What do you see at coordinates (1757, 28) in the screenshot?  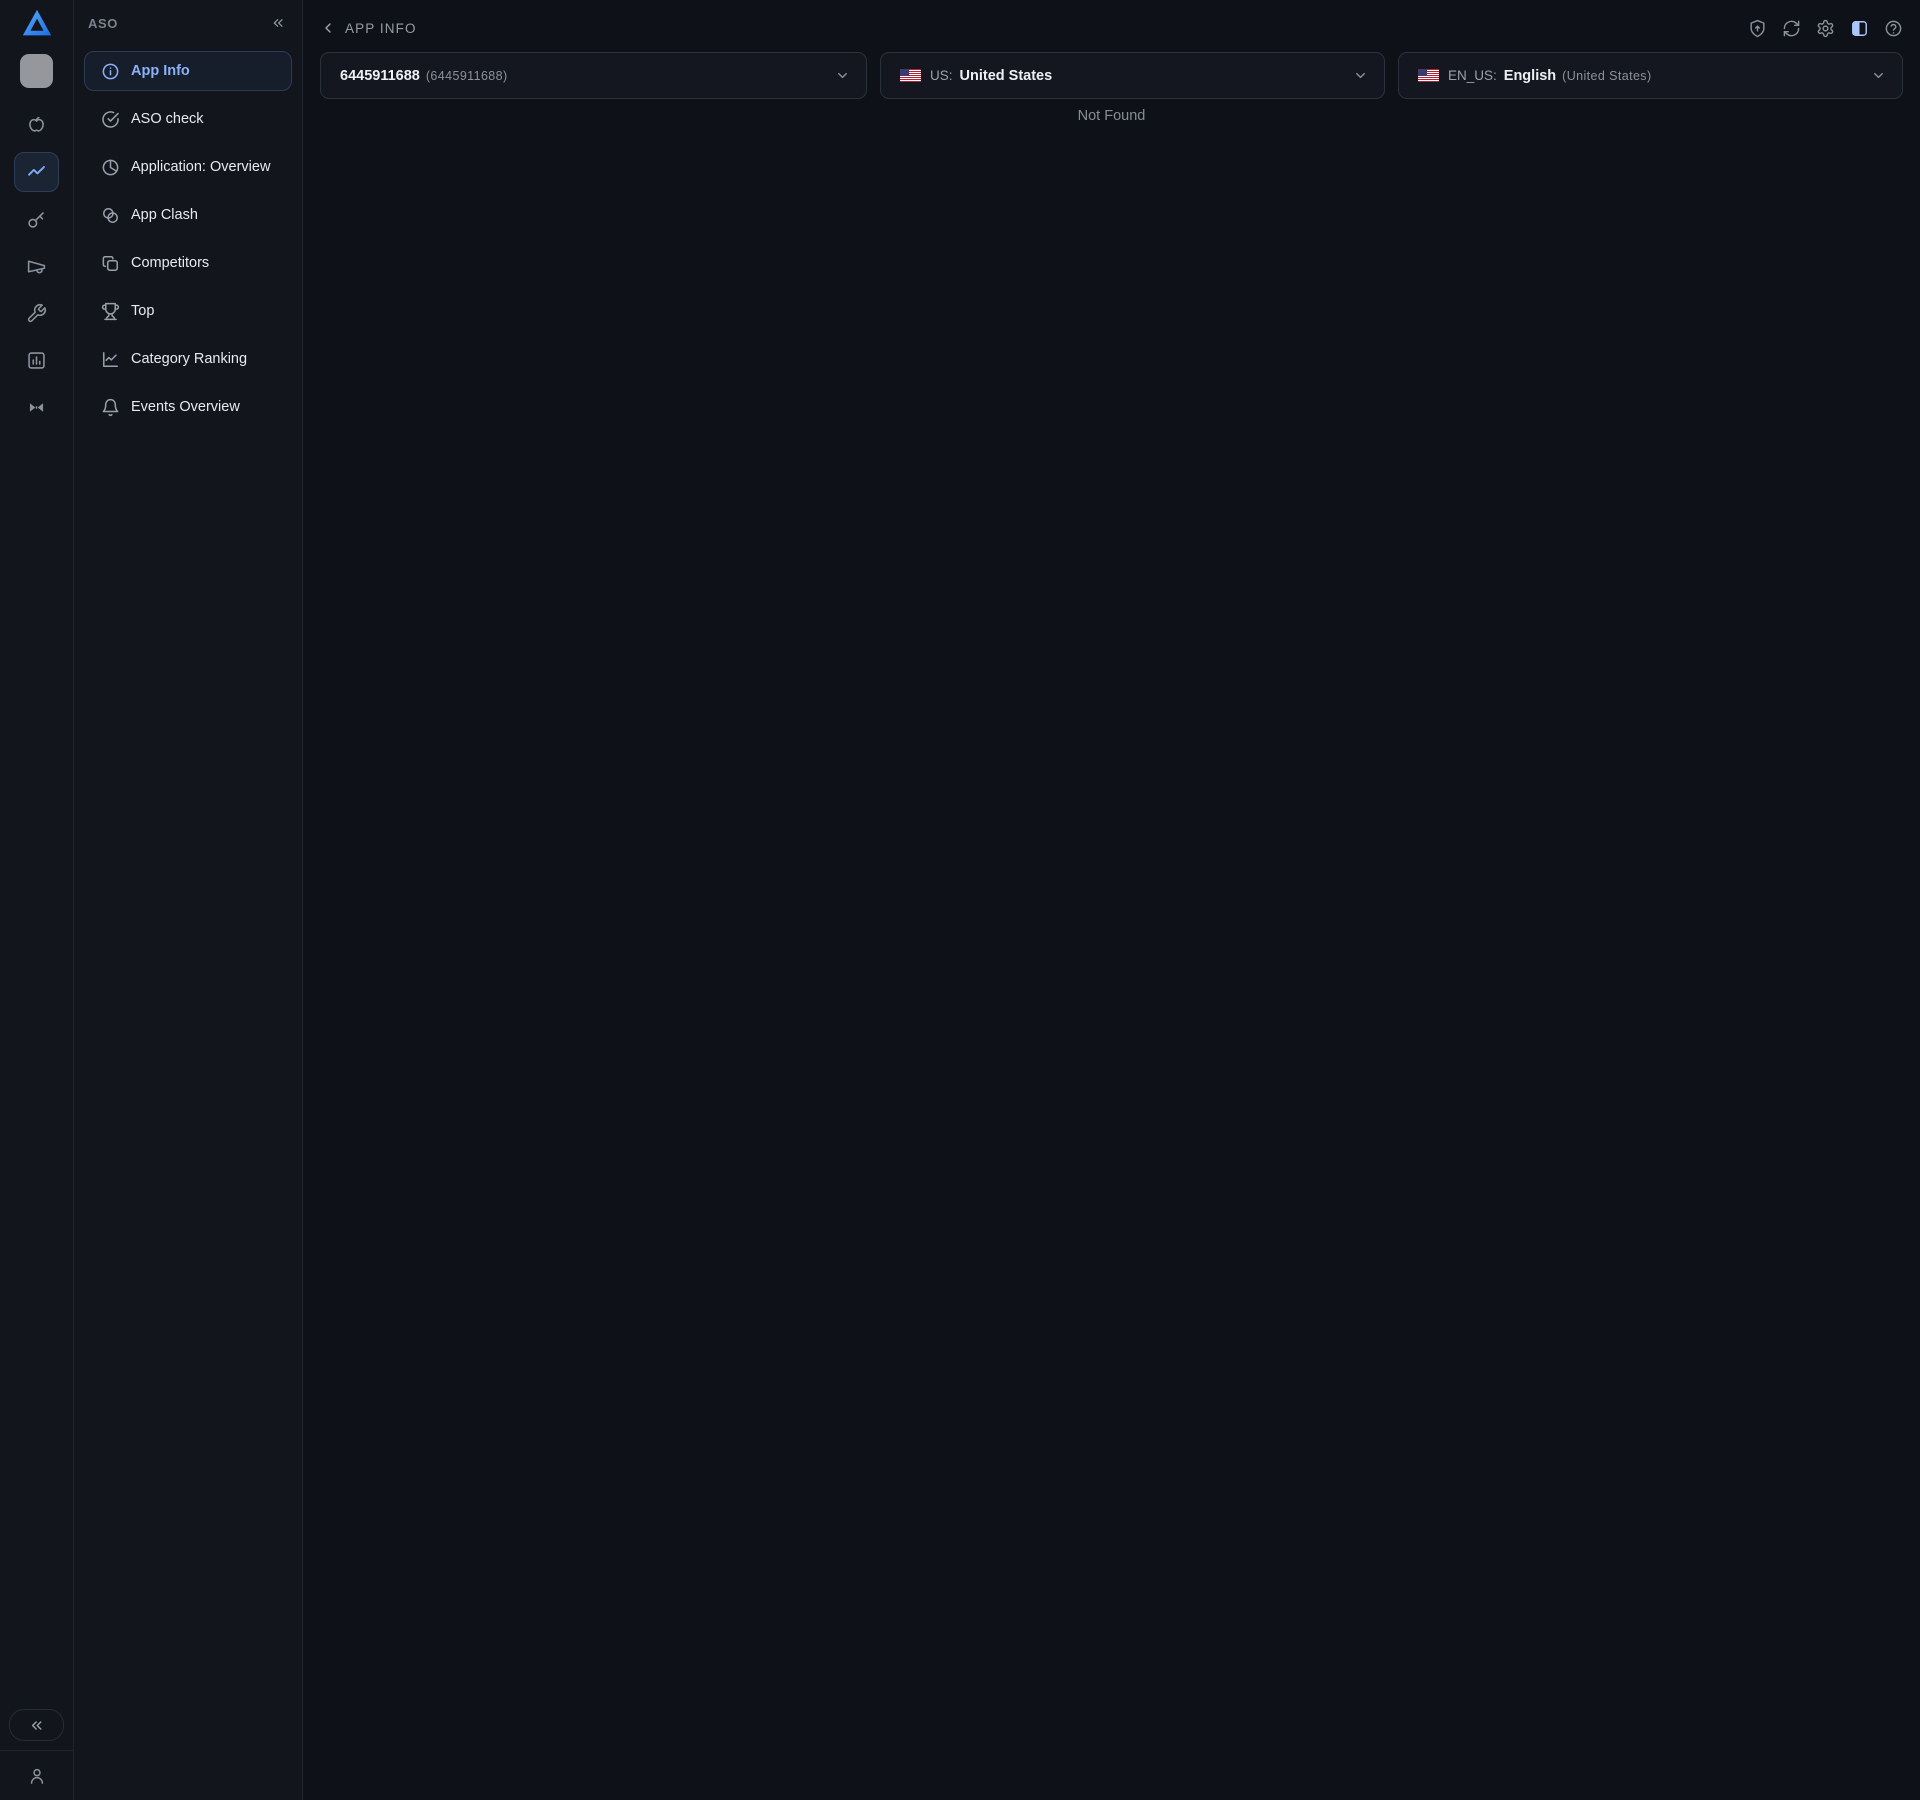 I see `shield-icon` at bounding box center [1757, 28].